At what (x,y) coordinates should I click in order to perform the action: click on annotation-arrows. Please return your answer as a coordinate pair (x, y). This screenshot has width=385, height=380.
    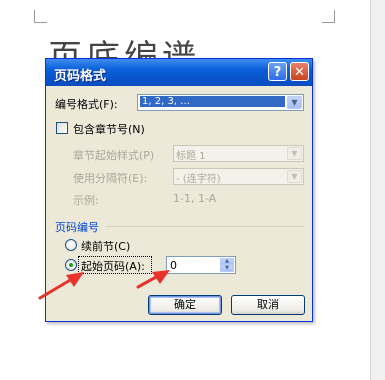
    Looking at the image, I should click on (104, 285).